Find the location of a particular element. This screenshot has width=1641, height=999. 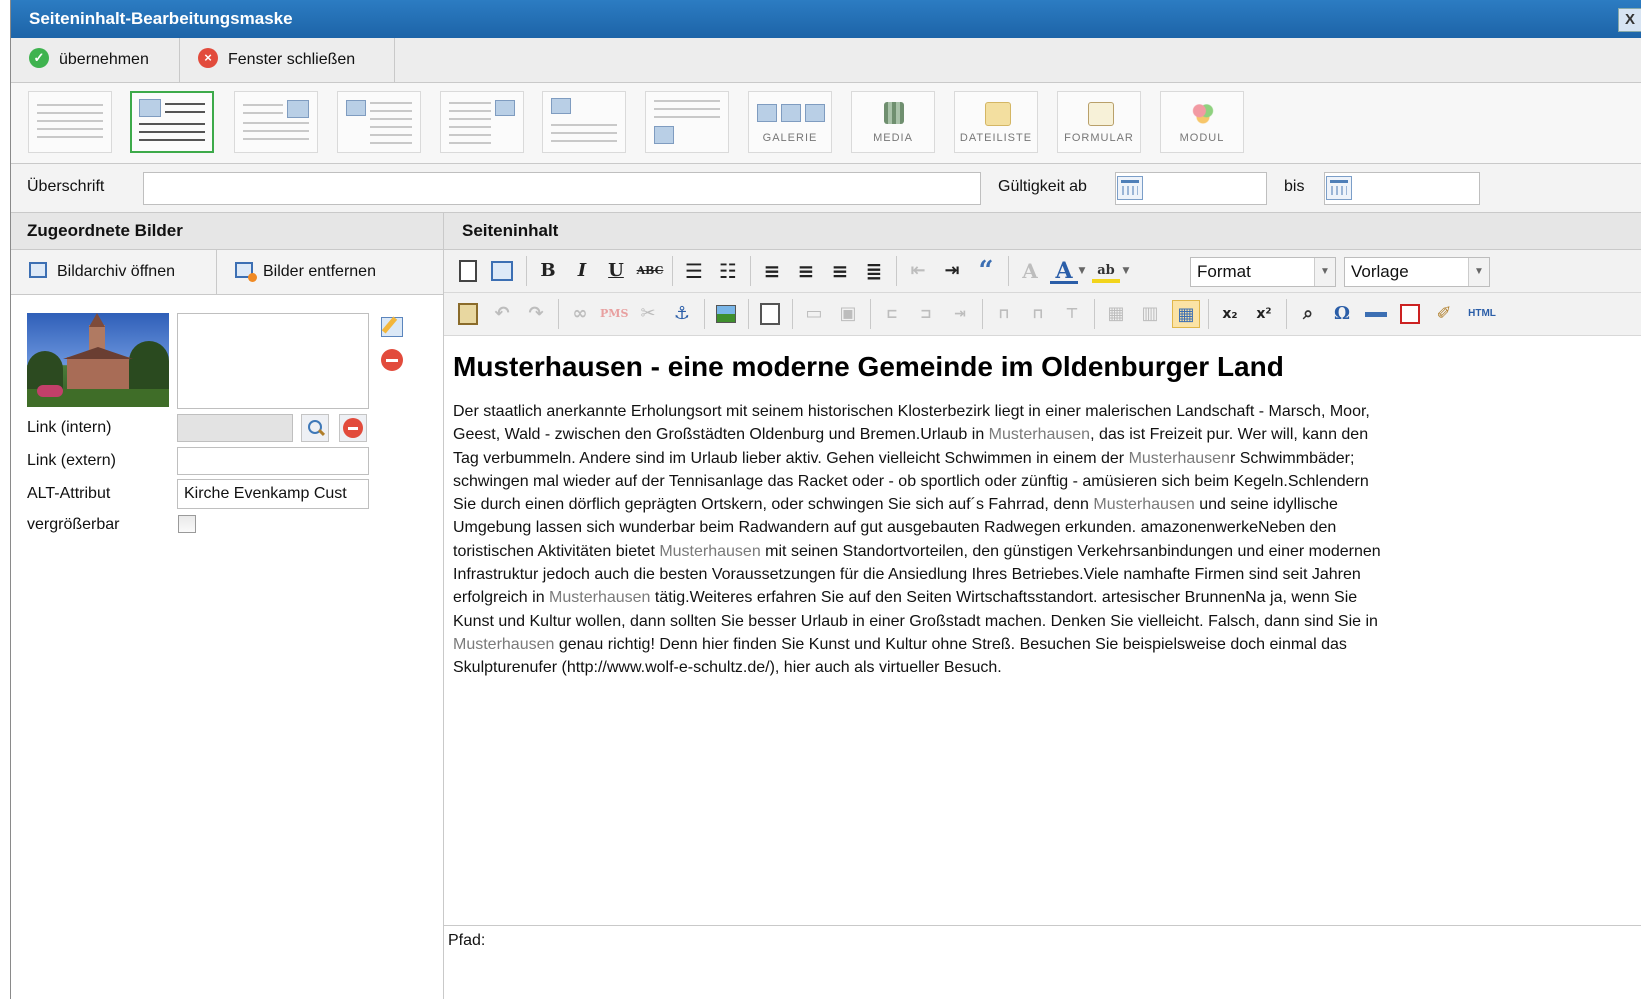

close-label: Fenster schließen is located at coordinates (292, 59).